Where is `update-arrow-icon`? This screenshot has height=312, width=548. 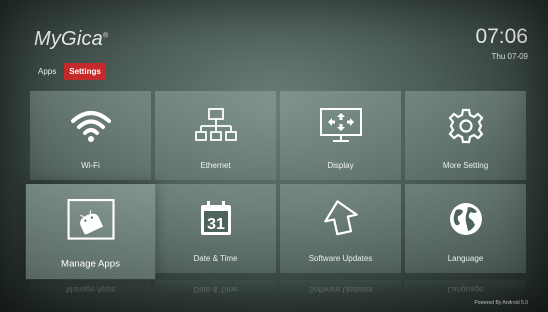 update-arrow-icon is located at coordinates (340, 218).